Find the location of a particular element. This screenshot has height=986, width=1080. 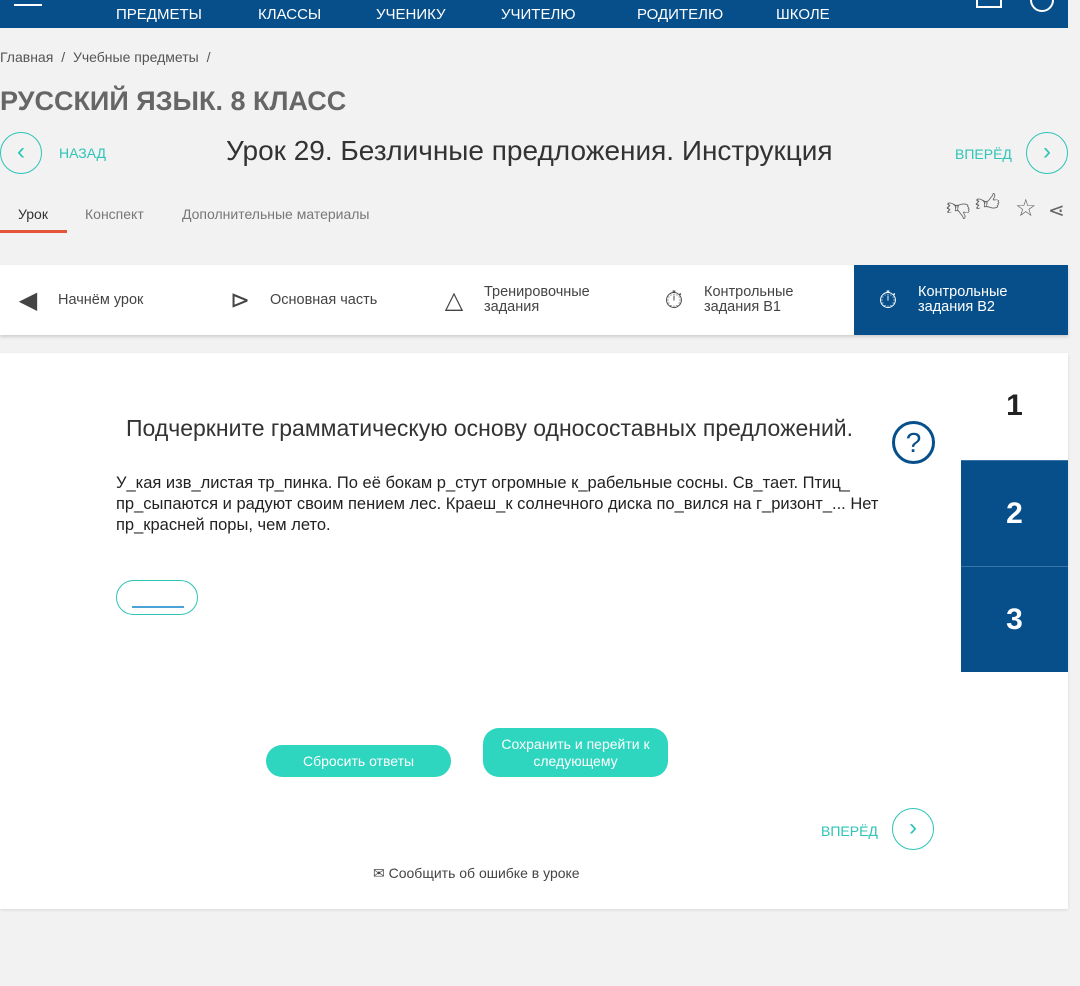

megaphone-icon: ◀︎ is located at coordinates (28, 300).